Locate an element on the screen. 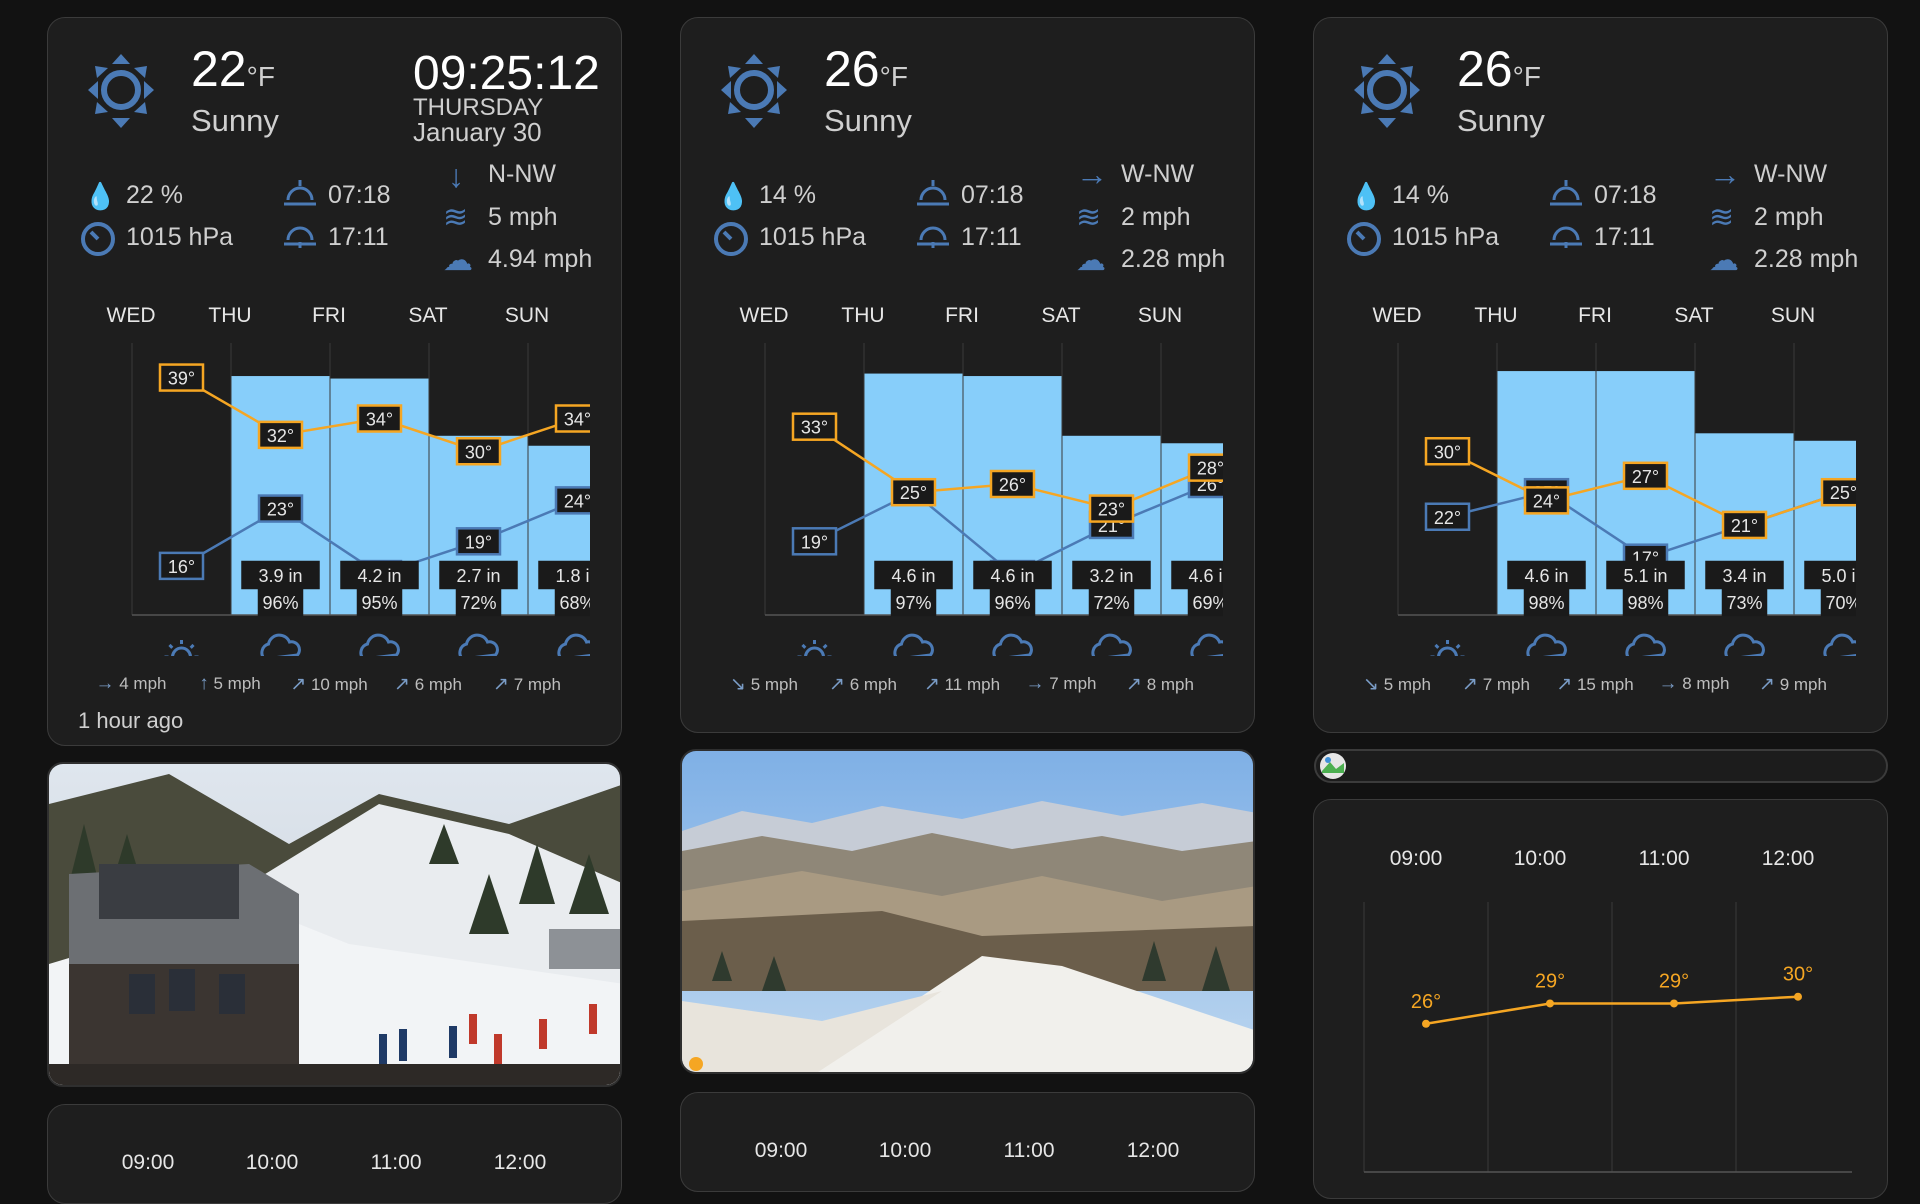 Image resolution: width=1920 pixels, height=1204 pixels. forecast-wind: ↘ 5 mph is located at coordinates (764, 684).